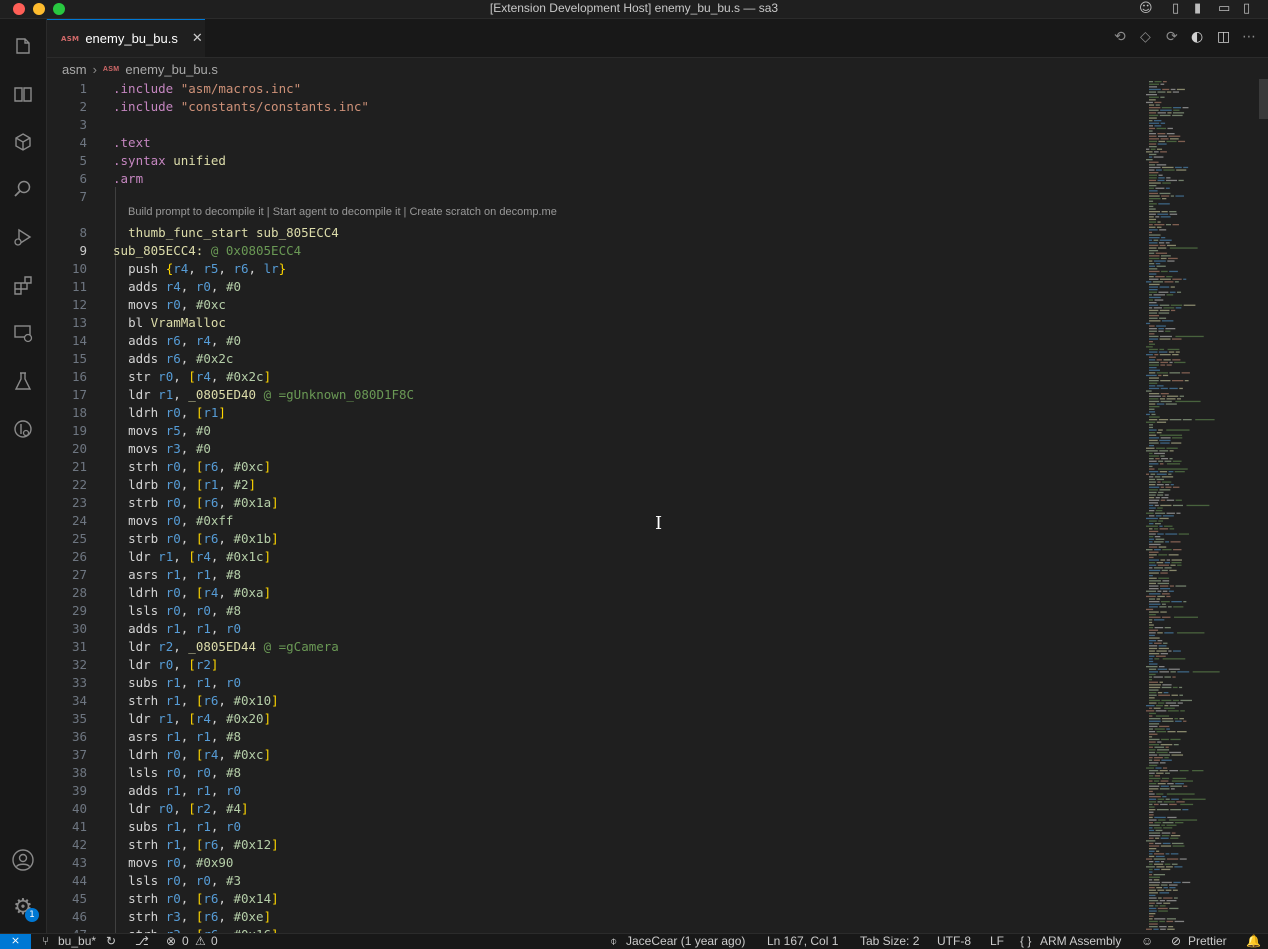 The image size is (1268, 949). Describe the element at coordinates (1175, 8) in the screenshot. I see `layout-controls-icon: ▯` at that location.